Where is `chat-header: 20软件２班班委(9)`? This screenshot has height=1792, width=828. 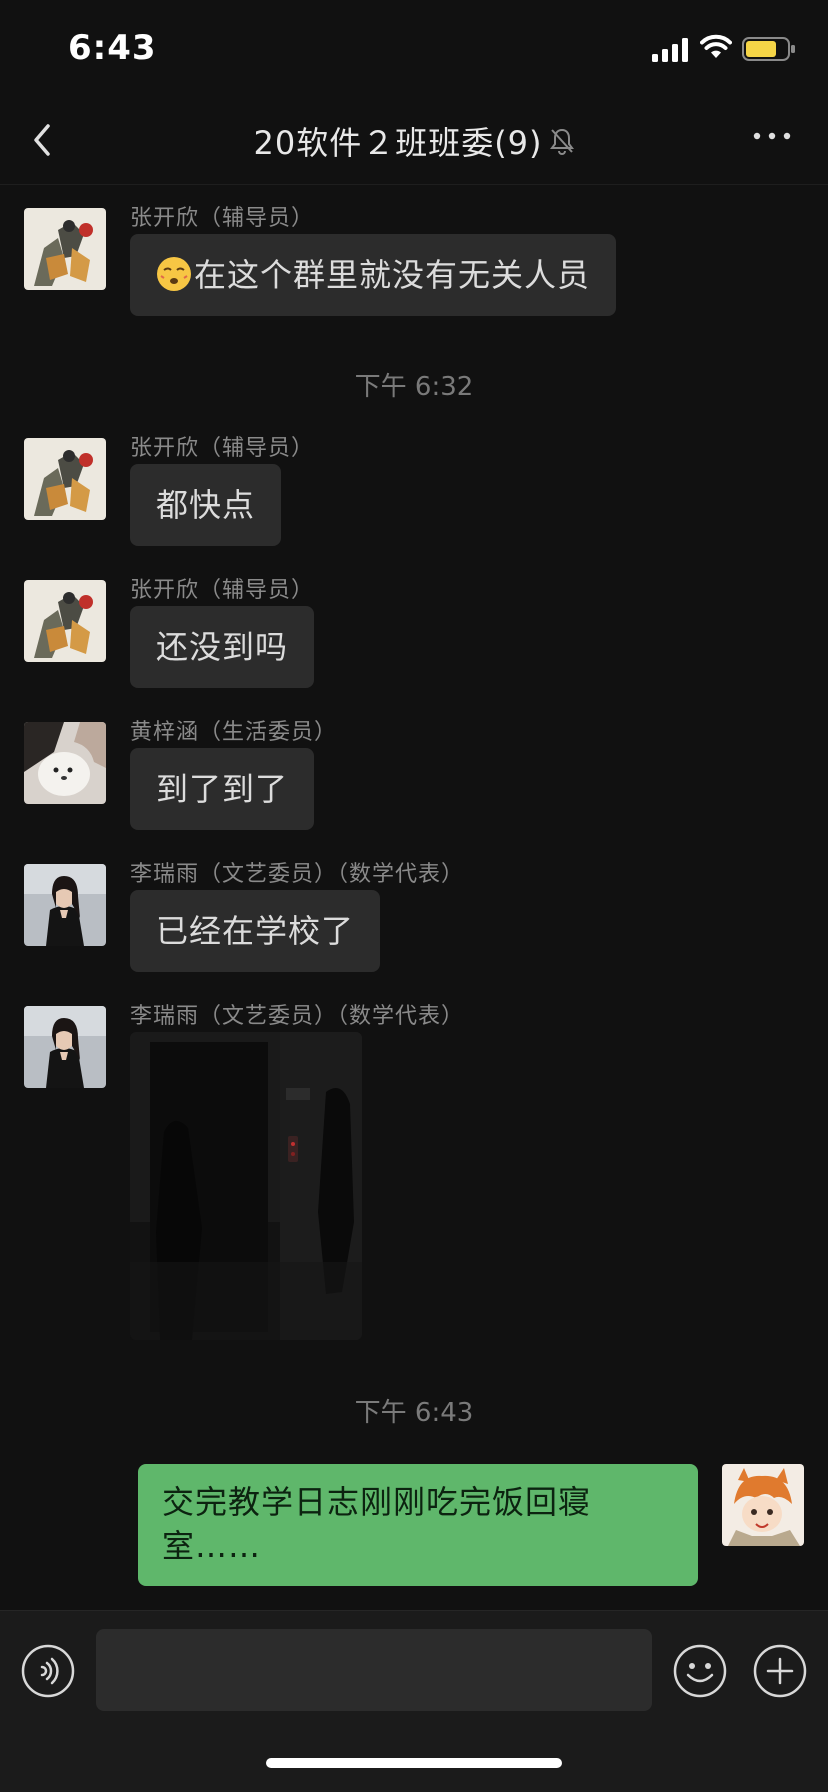
chat-header: 20软件２班班委(9) is located at coordinates (414, 140).